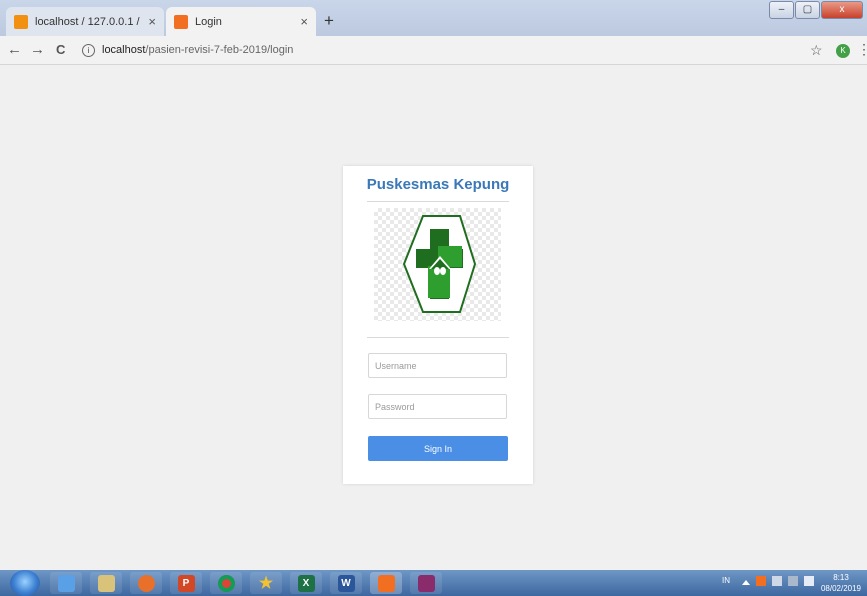 The height and width of the screenshot is (596, 867). I want to click on login-card: Puskesmas Kepung Sign In, so click(438, 325).